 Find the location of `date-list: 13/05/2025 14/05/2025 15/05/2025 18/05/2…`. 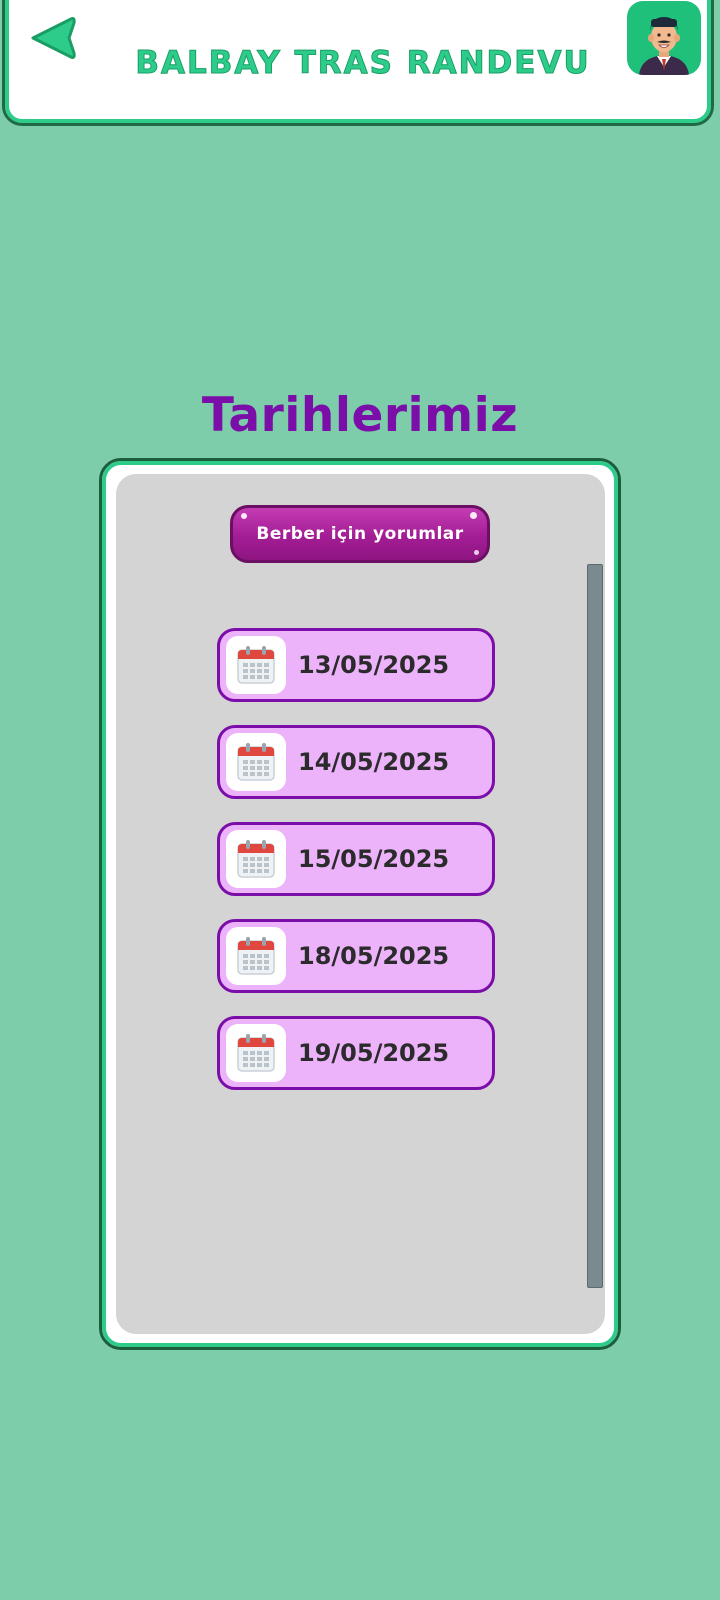

date-list: 13/05/2025 14/05/2025 15/05/2025 18/05/2… is located at coordinates (356, 870).